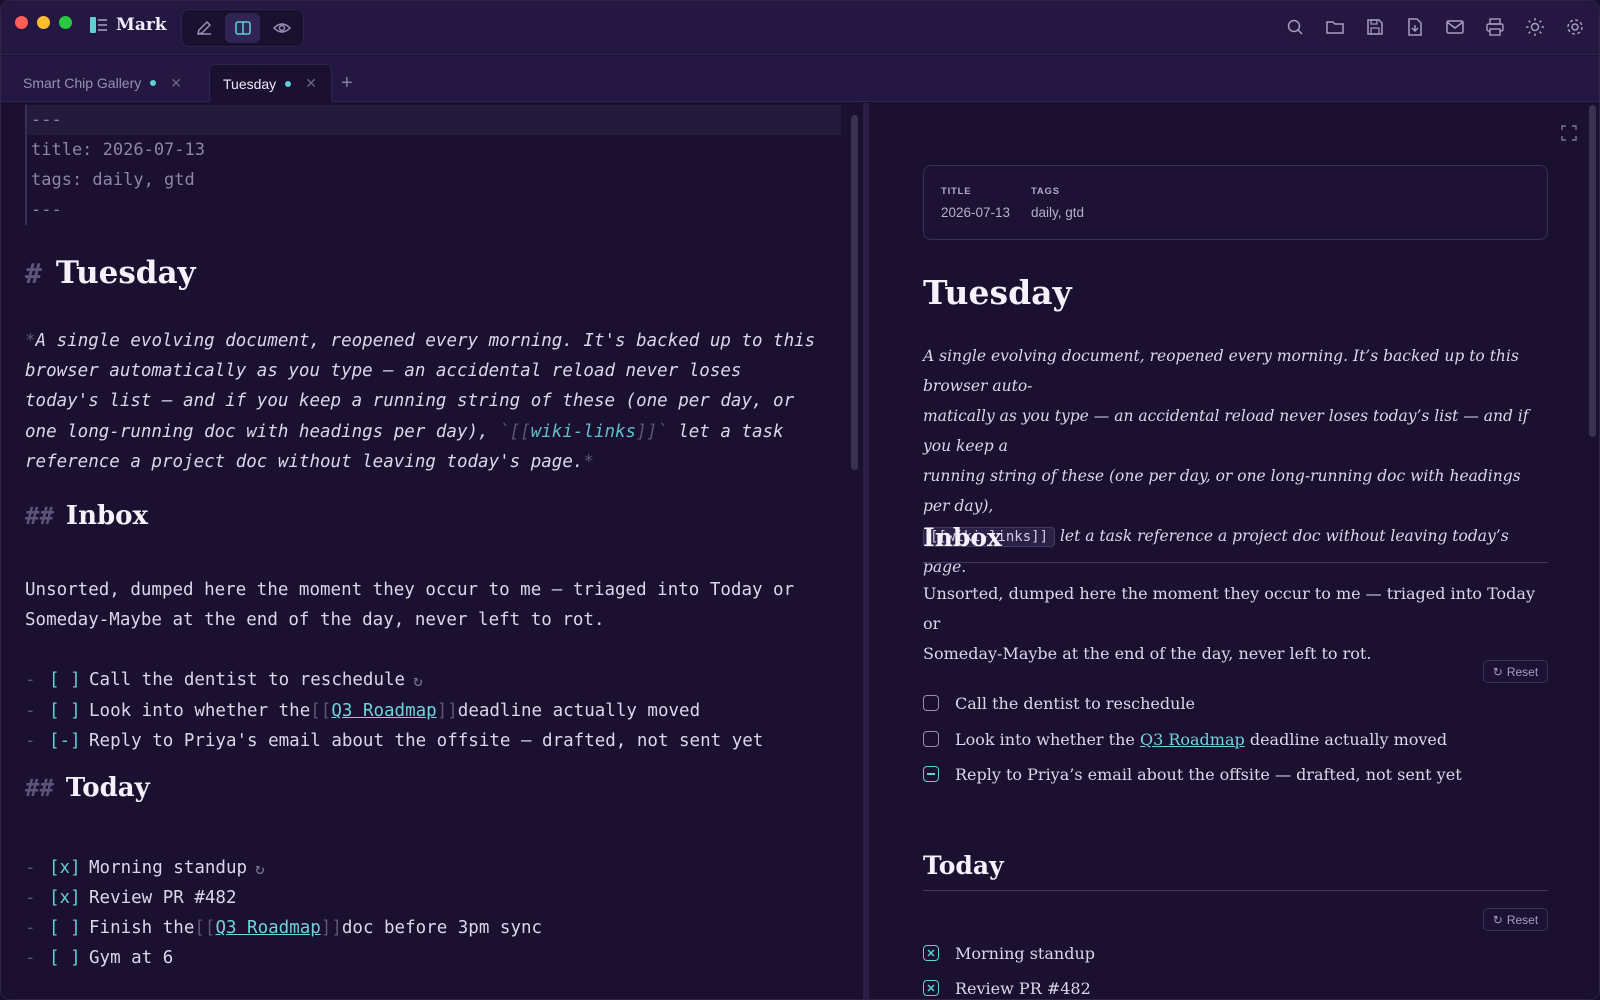 The height and width of the screenshot is (1000, 1600). What do you see at coordinates (956, 191) in the screenshot?
I see `meta-key: TITLE` at bounding box center [956, 191].